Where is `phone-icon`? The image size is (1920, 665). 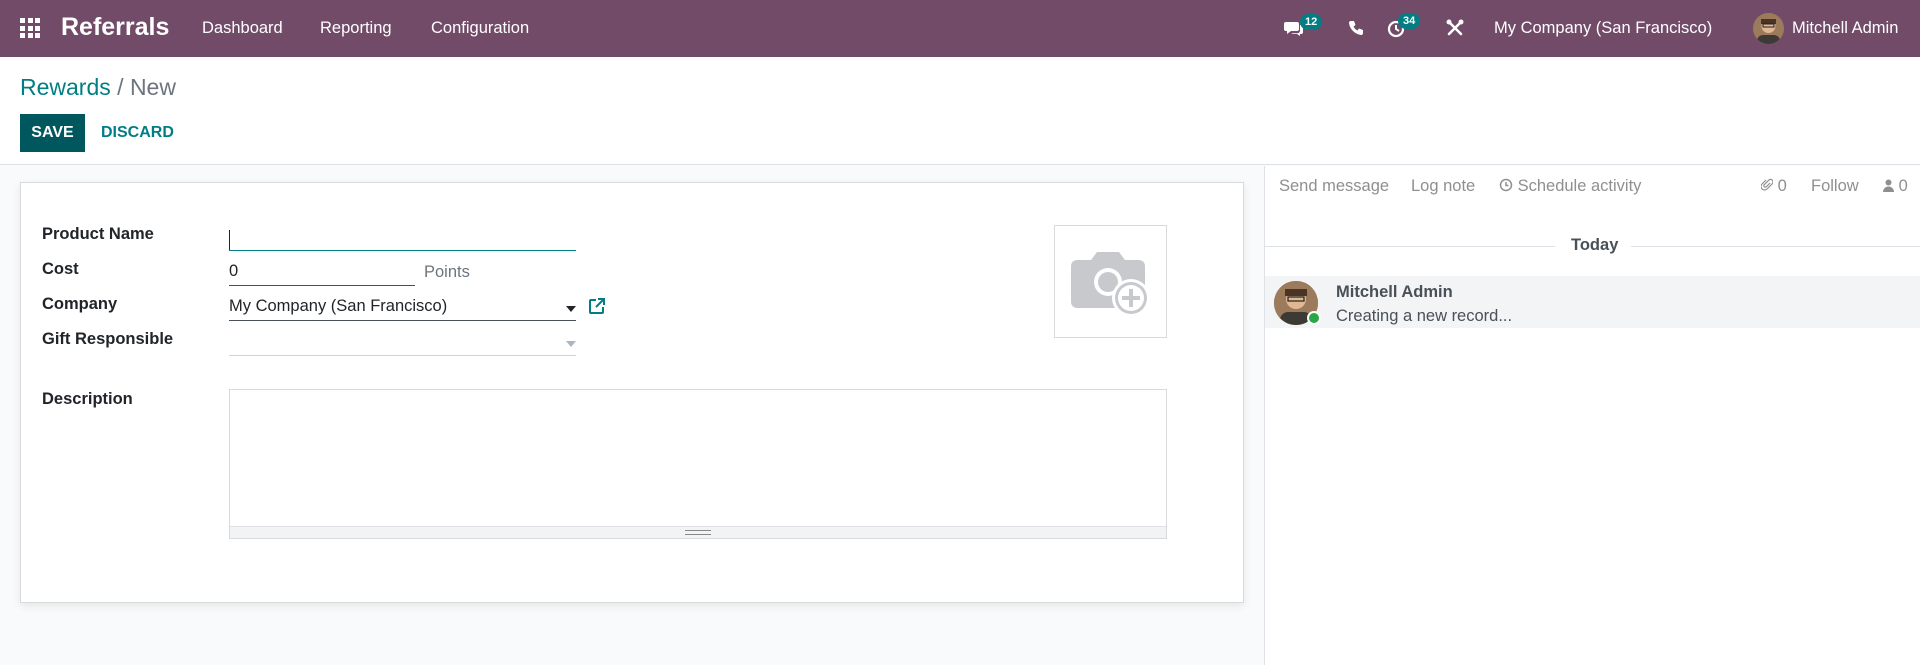 phone-icon is located at coordinates (1356, 28).